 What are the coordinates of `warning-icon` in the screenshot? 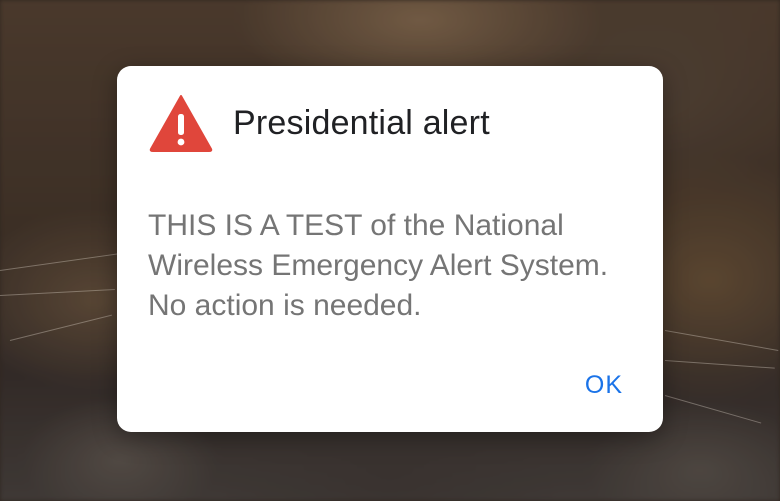 It's located at (181, 123).